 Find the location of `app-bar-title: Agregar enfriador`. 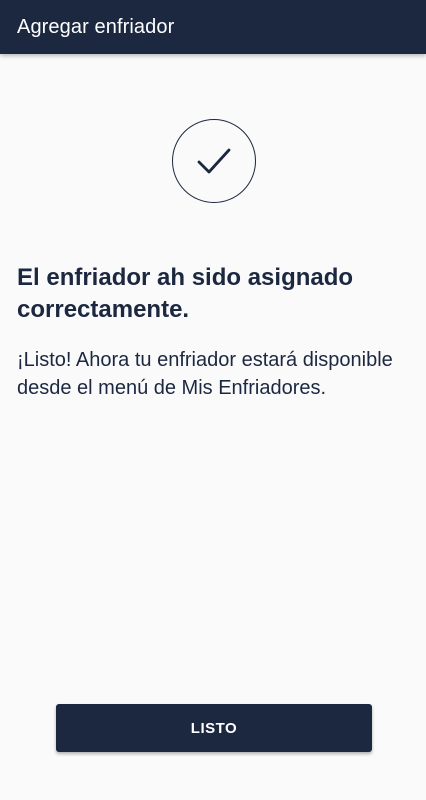

app-bar-title: Agregar enfriador is located at coordinates (96, 26).